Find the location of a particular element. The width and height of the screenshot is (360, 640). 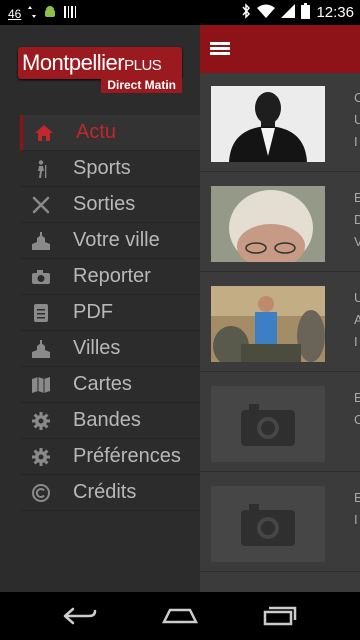

article-text: EDV is located at coordinates (357, 219).